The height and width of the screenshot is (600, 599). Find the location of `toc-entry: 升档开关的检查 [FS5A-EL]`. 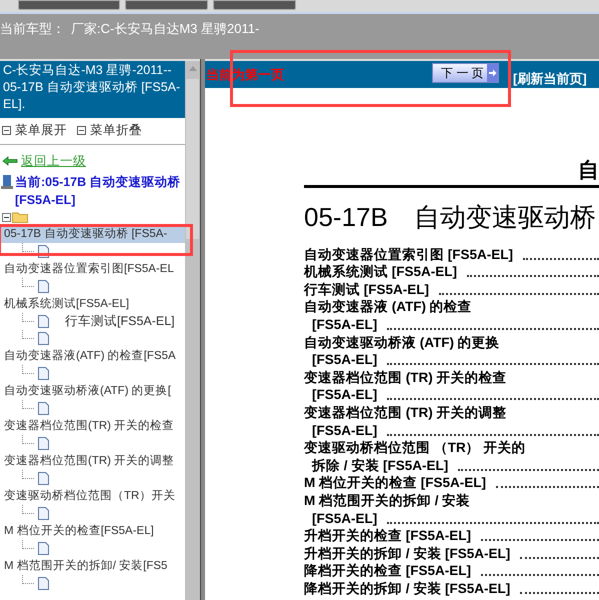

toc-entry: 升档开关的检查 [FS5A-EL] is located at coordinates (387, 535).